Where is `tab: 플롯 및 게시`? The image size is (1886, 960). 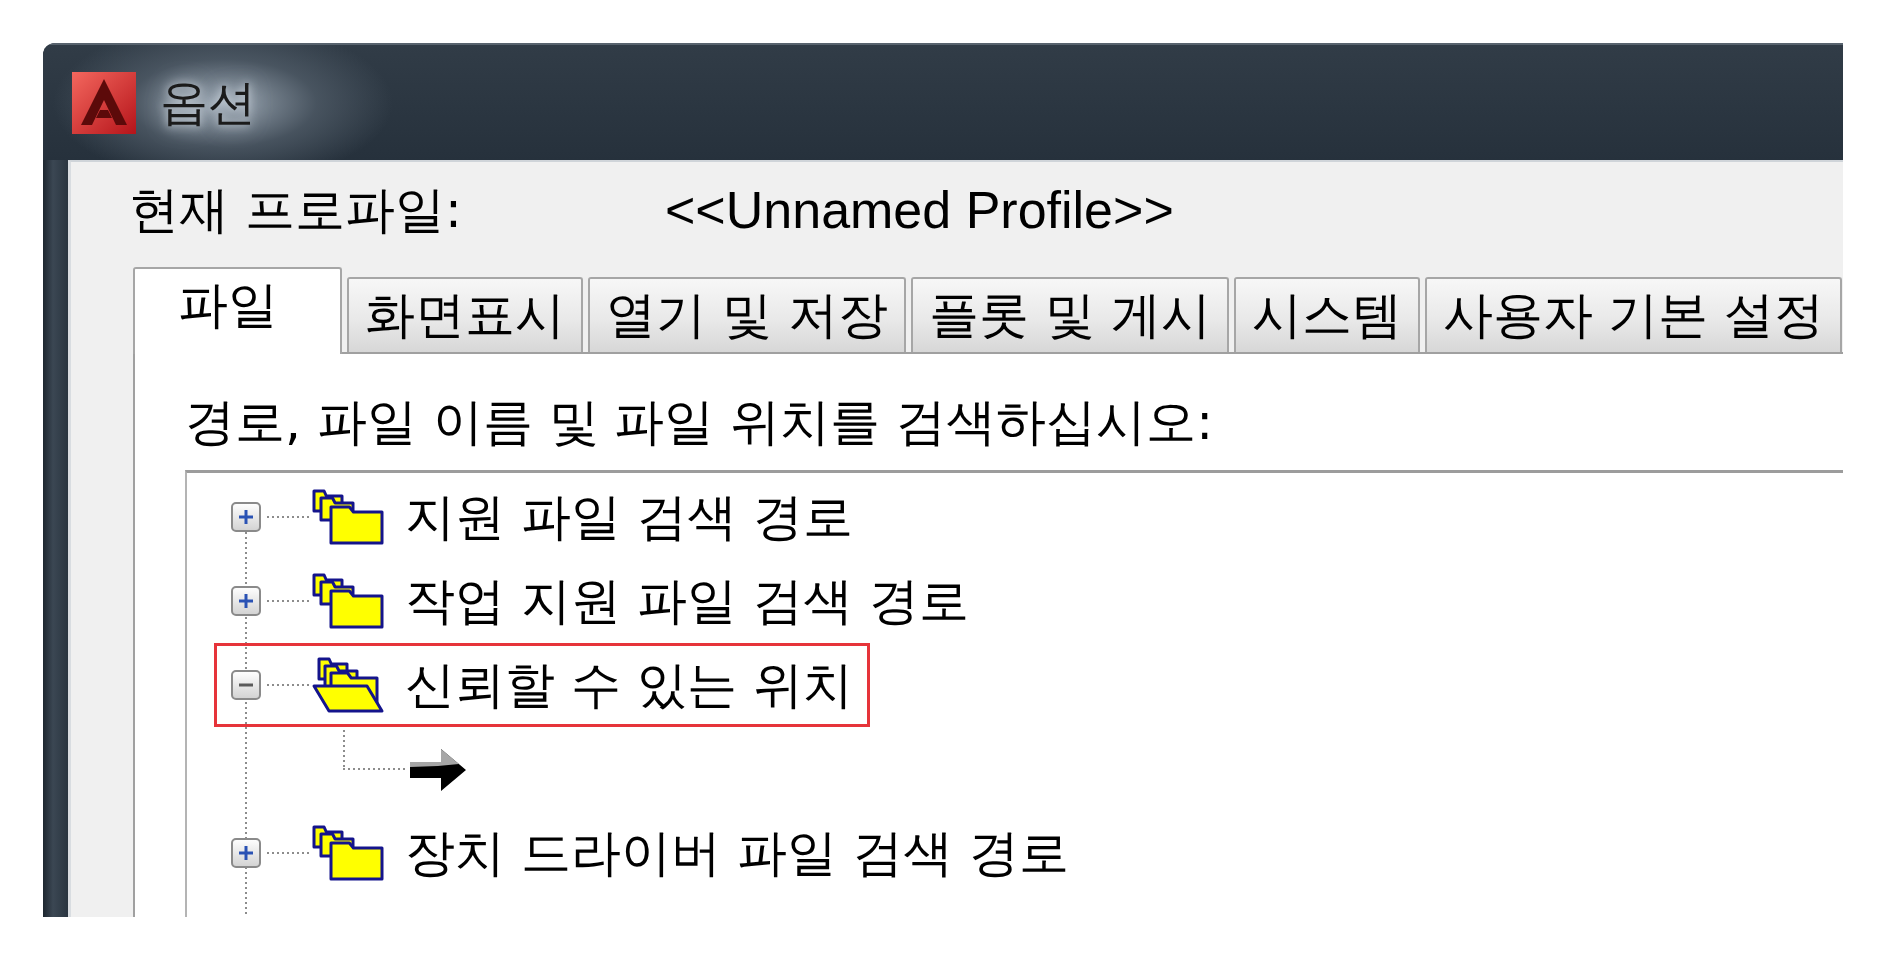 tab: 플롯 및 게시 is located at coordinates (1069, 314).